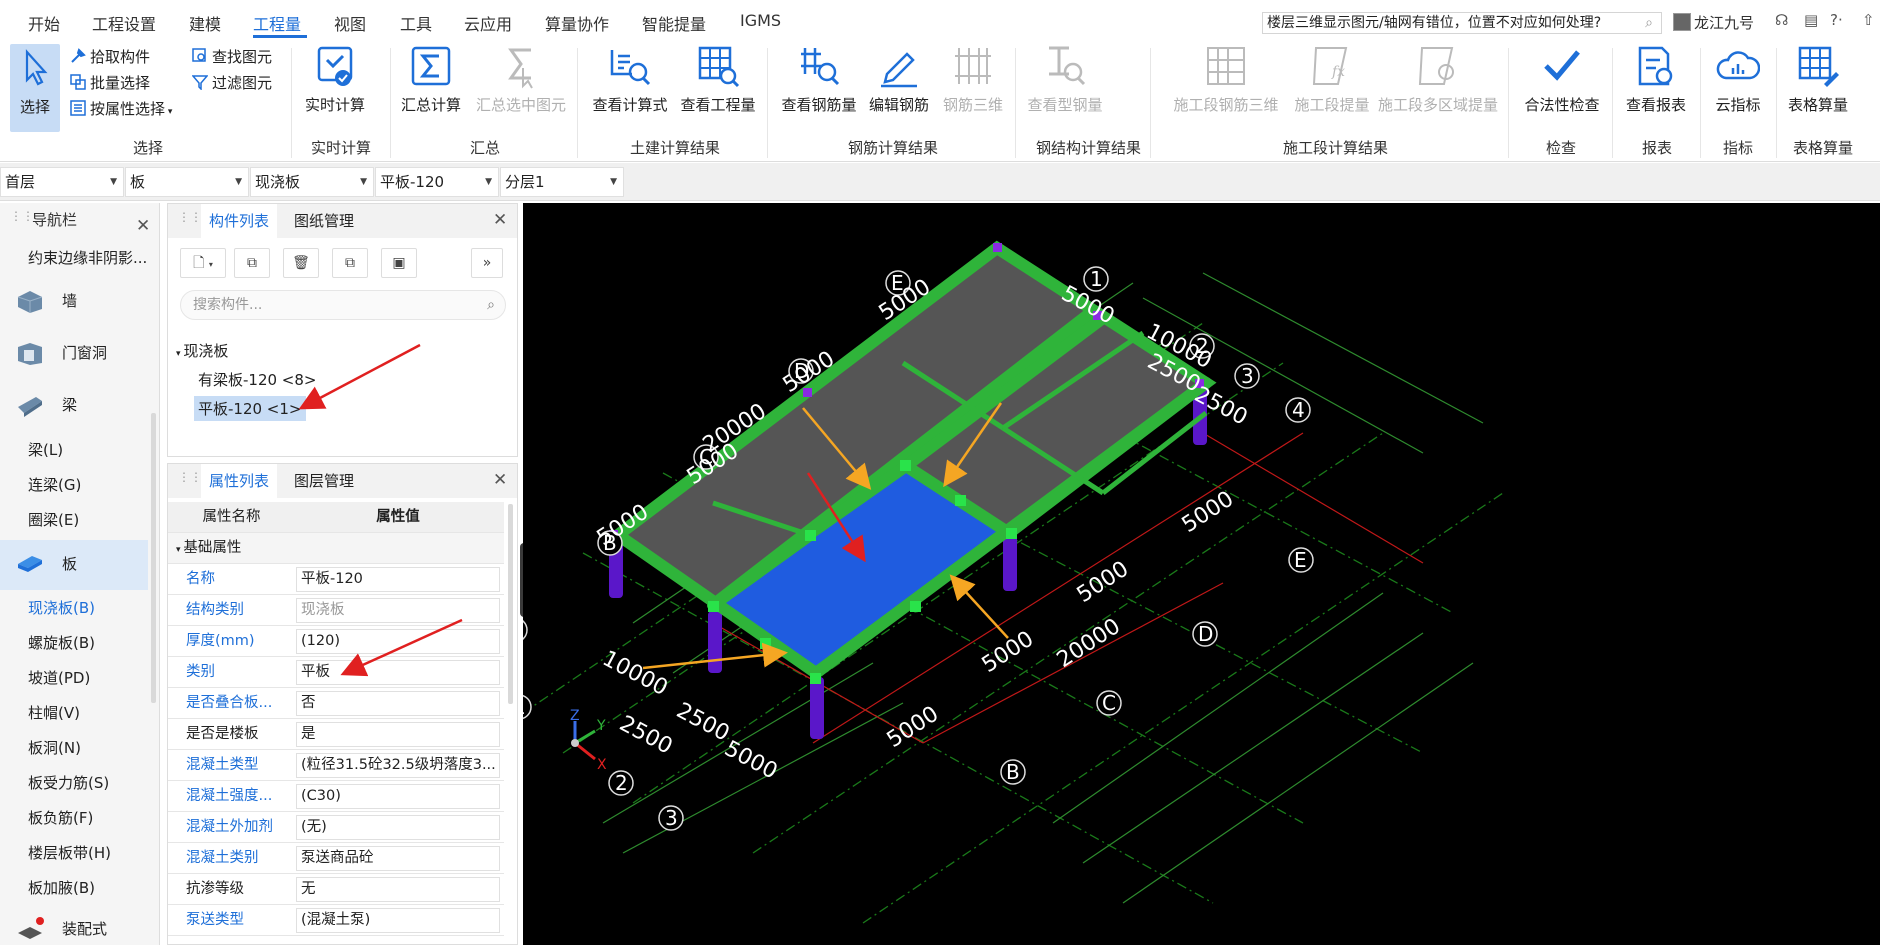  Describe the element at coordinates (239, 481) in the screenshot. I see `tab-property-list: 属性列表` at that location.